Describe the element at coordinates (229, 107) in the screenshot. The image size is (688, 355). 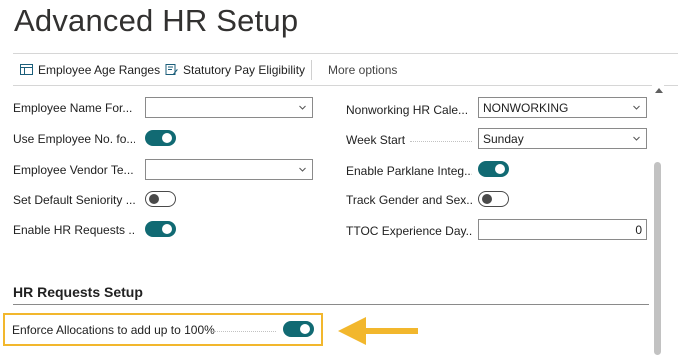
I see `employee-name-format-select` at that location.